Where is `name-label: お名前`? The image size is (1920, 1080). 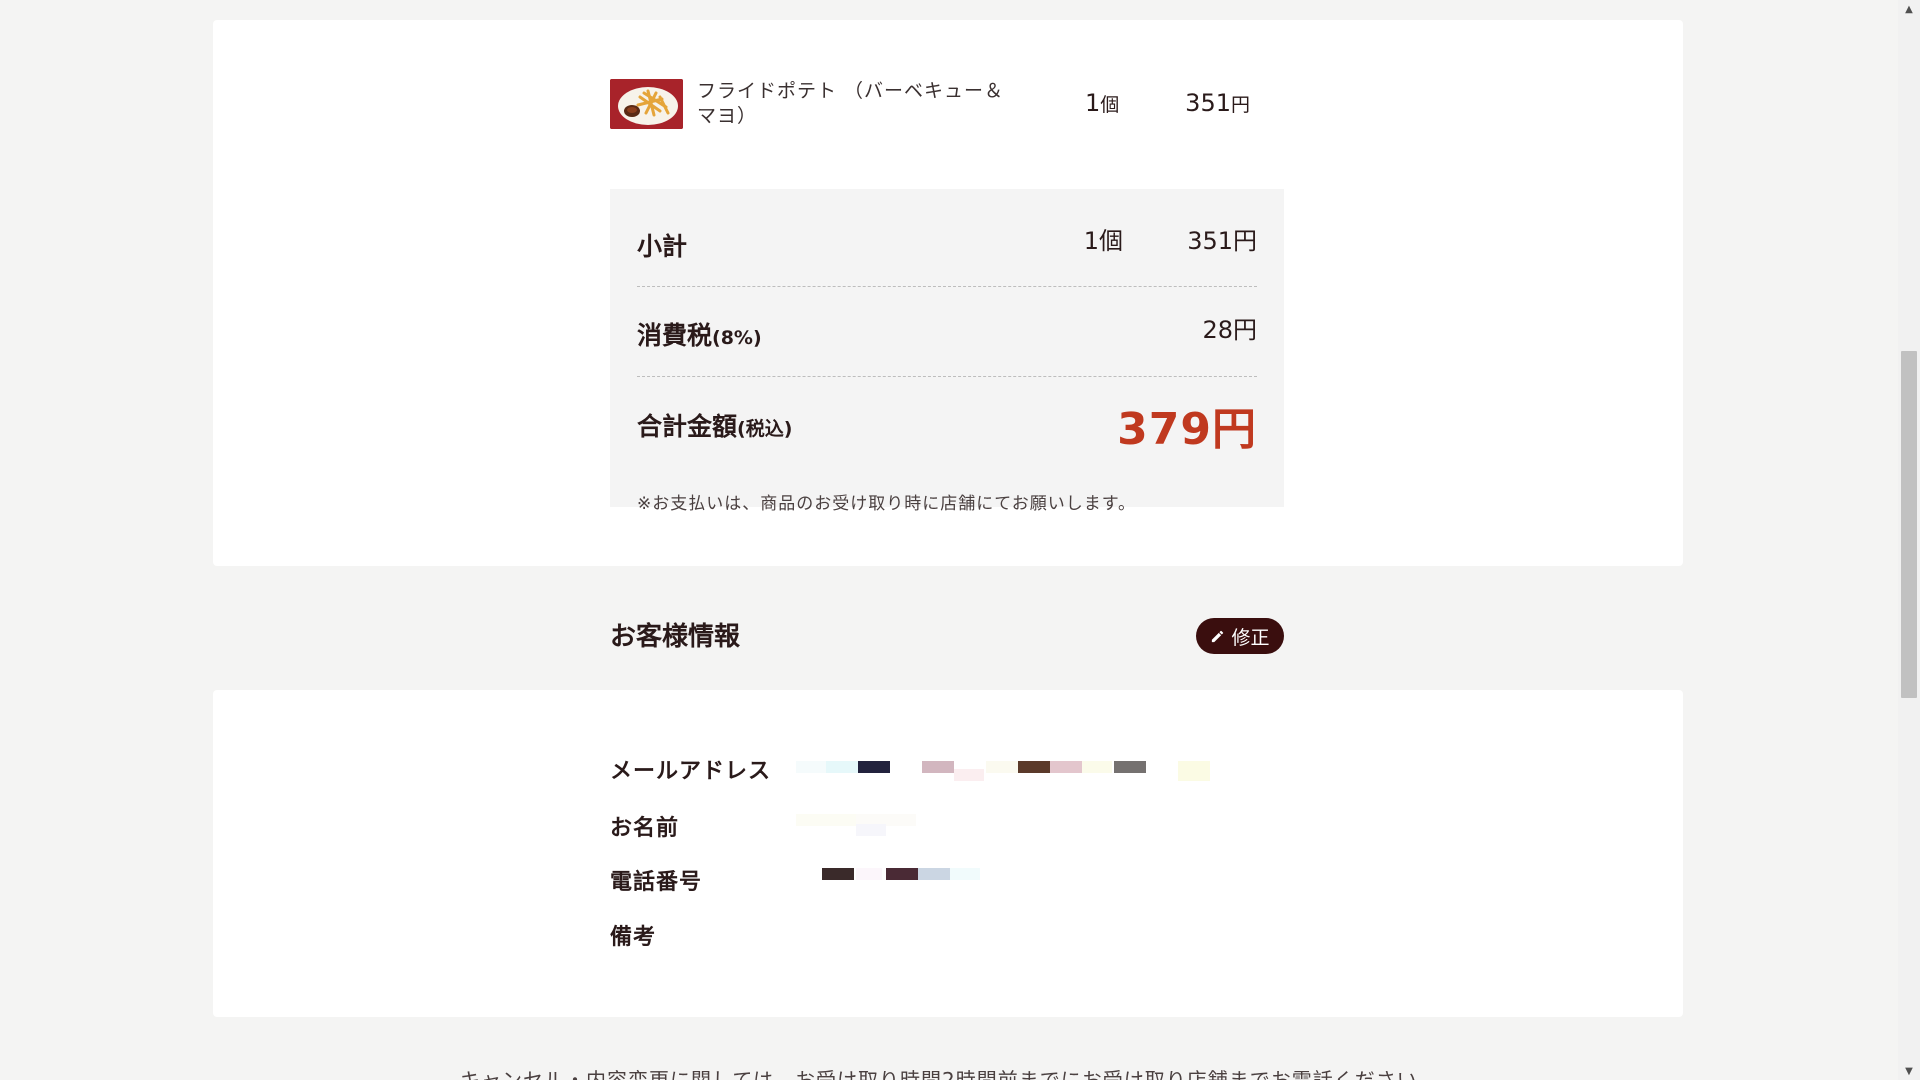 name-label: お名前 is located at coordinates (645, 828).